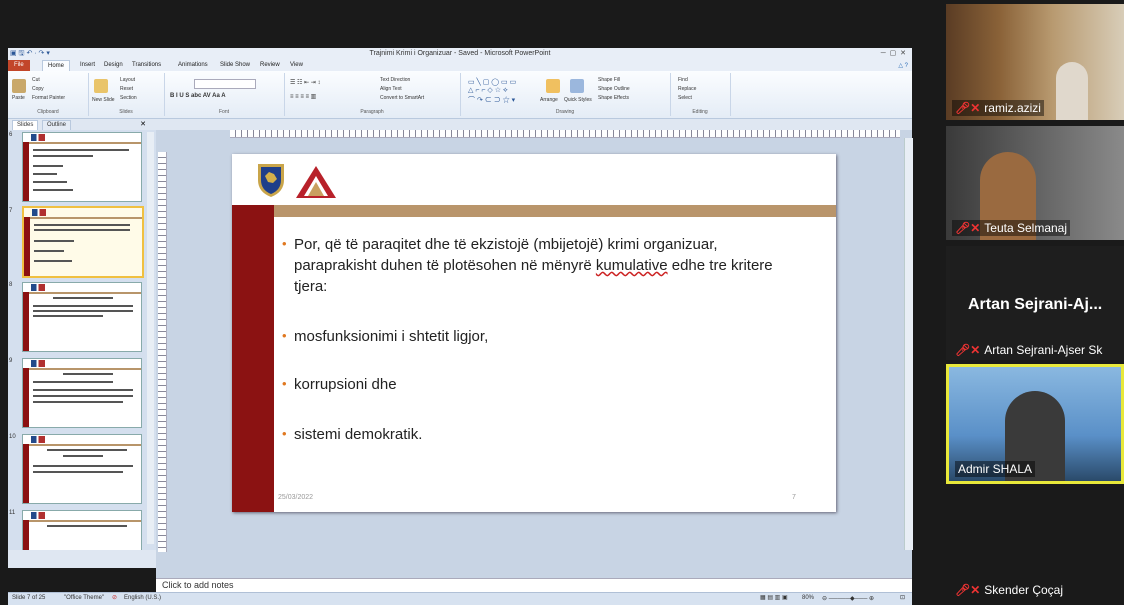 Image resolution: width=1124 pixels, height=605 pixels. I want to click on slide-scrollbar, so click(908, 344).